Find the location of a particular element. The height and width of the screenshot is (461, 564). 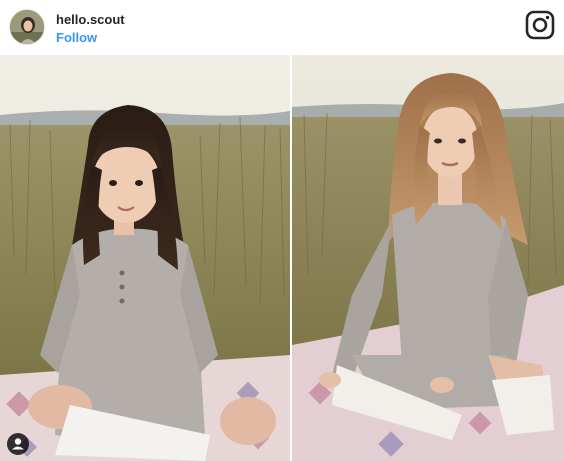

avatar is located at coordinates (27, 27).